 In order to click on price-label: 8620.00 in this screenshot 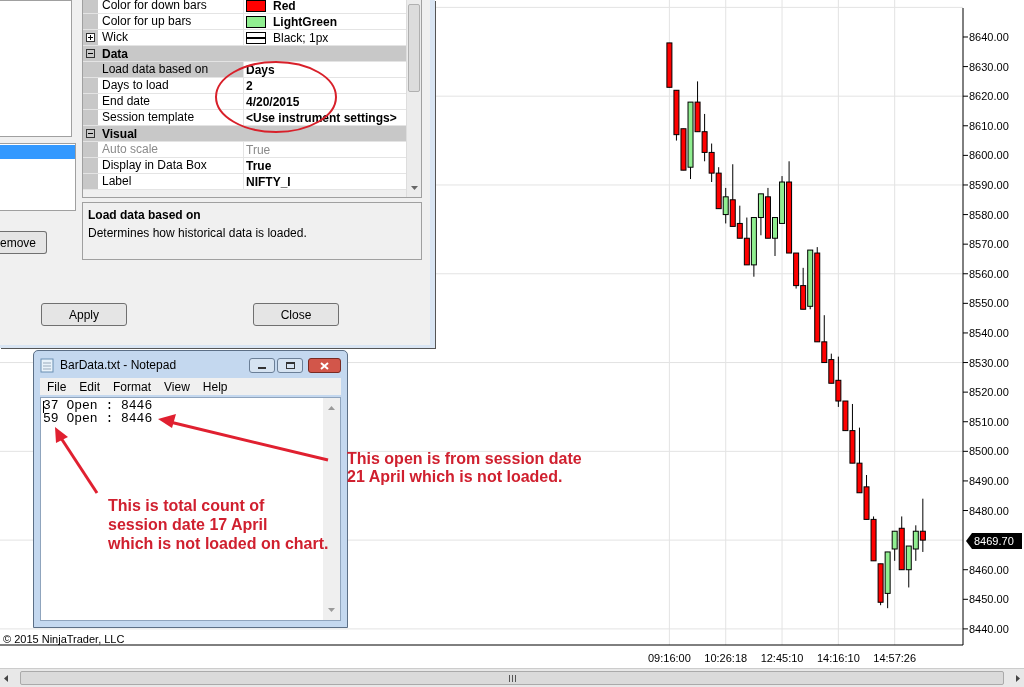, I will do `click(989, 96)`.